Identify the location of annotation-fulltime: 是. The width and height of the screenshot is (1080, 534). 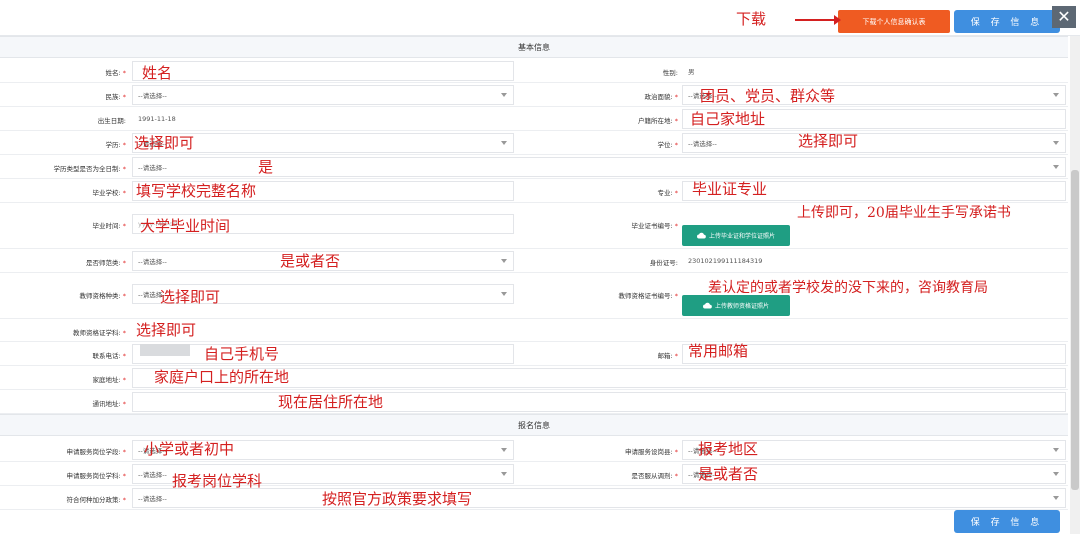
(266, 167).